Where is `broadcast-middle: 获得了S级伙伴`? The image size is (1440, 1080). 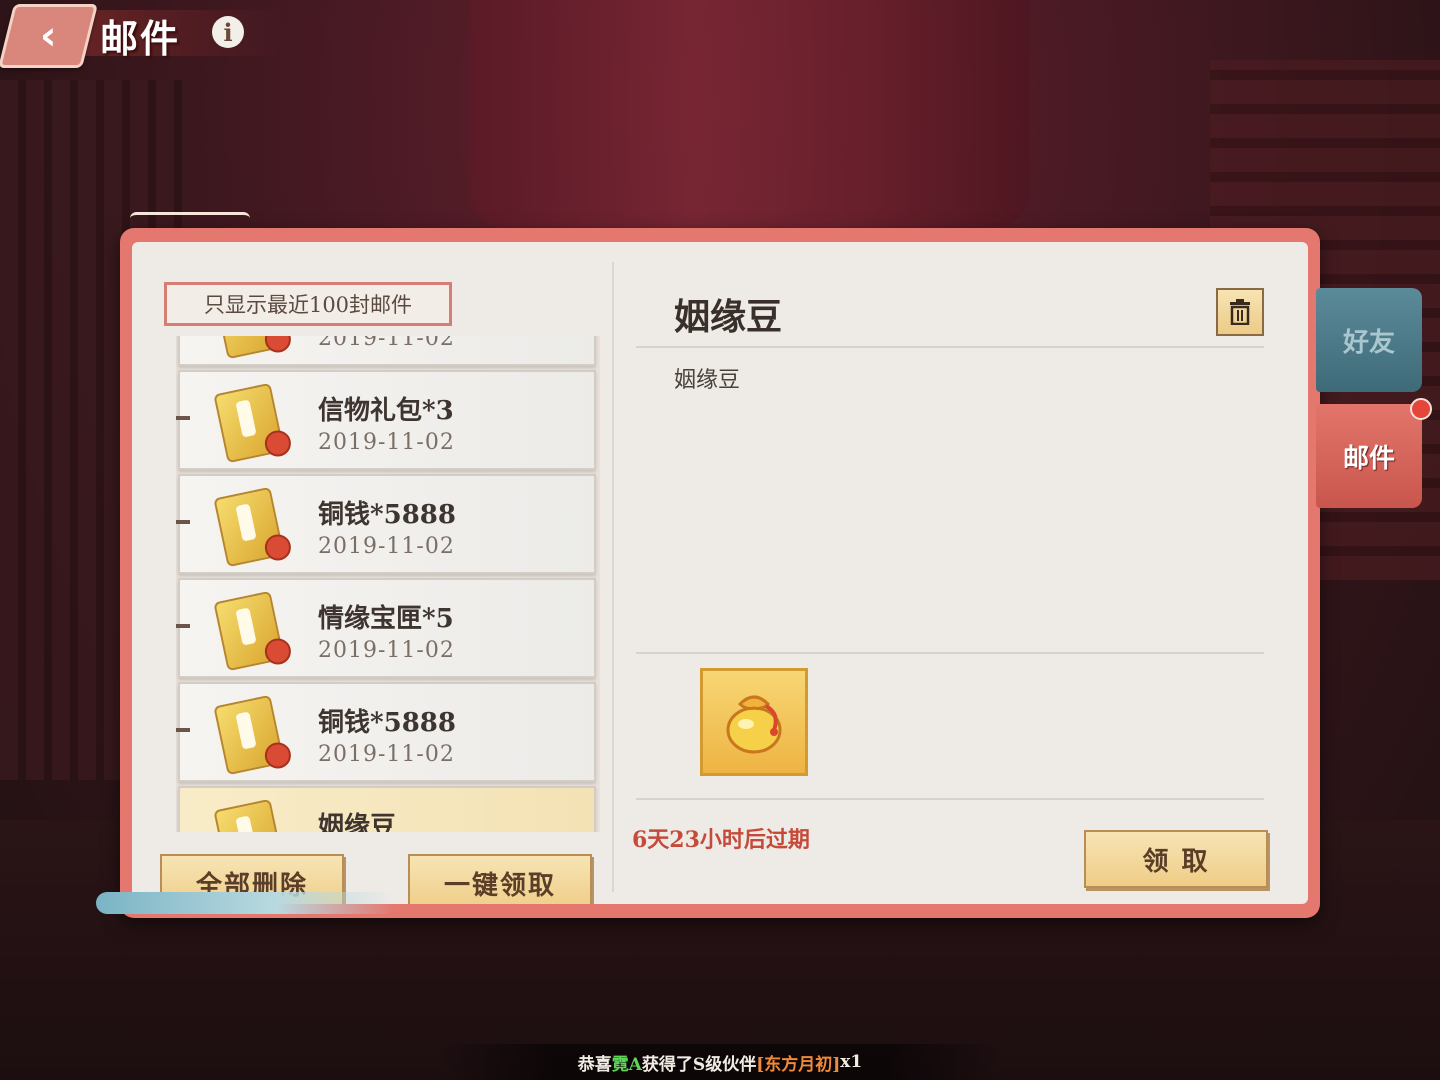 broadcast-middle: 获得了S级伙伴 is located at coordinates (699, 1064).